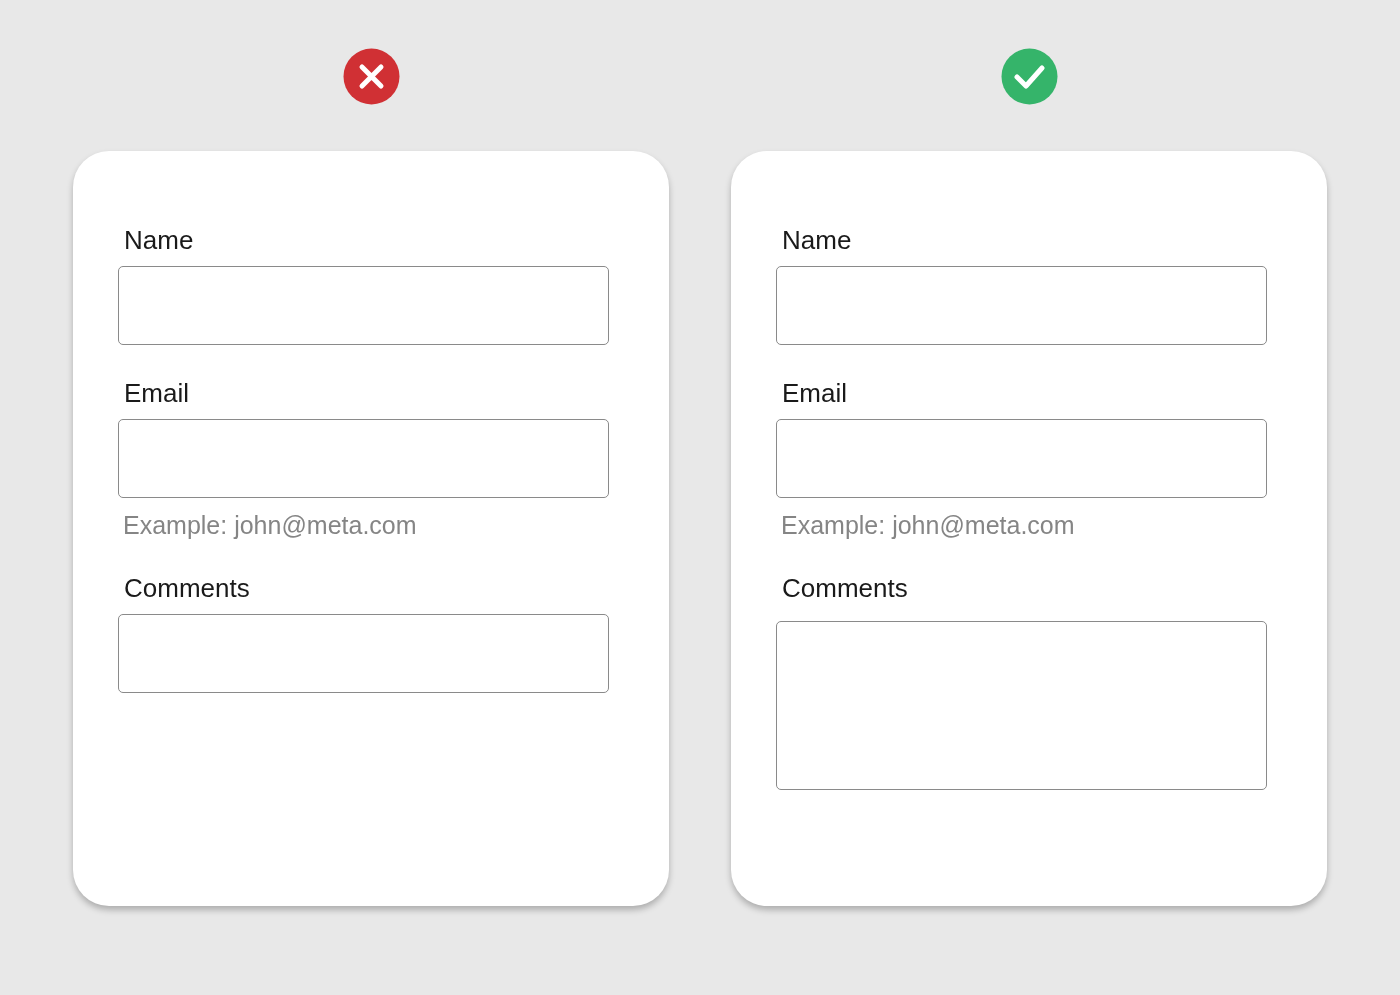 Image resolution: width=1400 pixels, height=995 pixels. I want to click on error-icon, so click(371, 76).